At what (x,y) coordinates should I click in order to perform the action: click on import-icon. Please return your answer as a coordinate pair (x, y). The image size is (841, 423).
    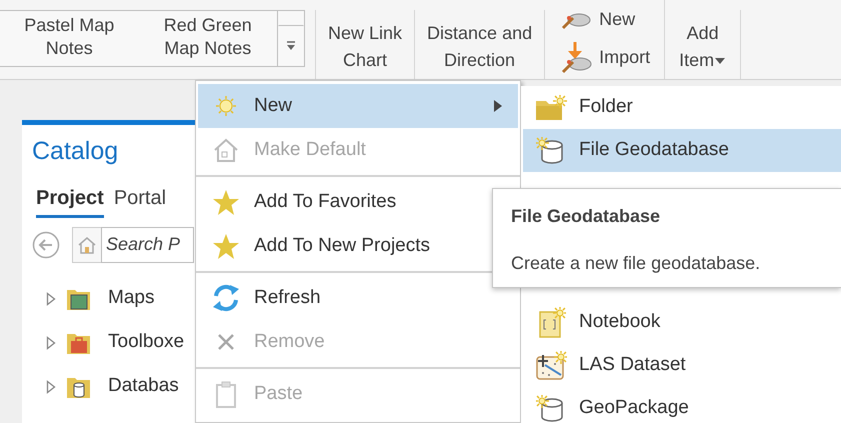
    Looking at the image, I should click on (576, 57).